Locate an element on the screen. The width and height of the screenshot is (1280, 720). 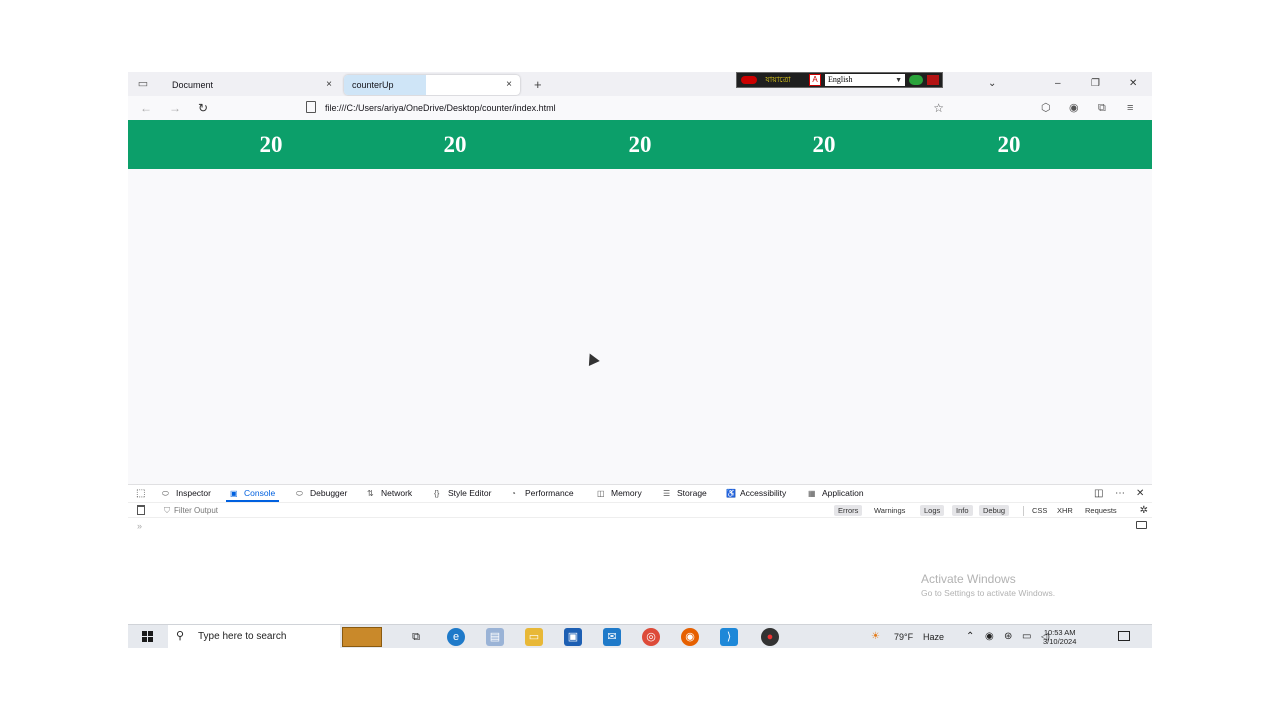
mail-icon: ✉ is located at coordinates (612, 637).